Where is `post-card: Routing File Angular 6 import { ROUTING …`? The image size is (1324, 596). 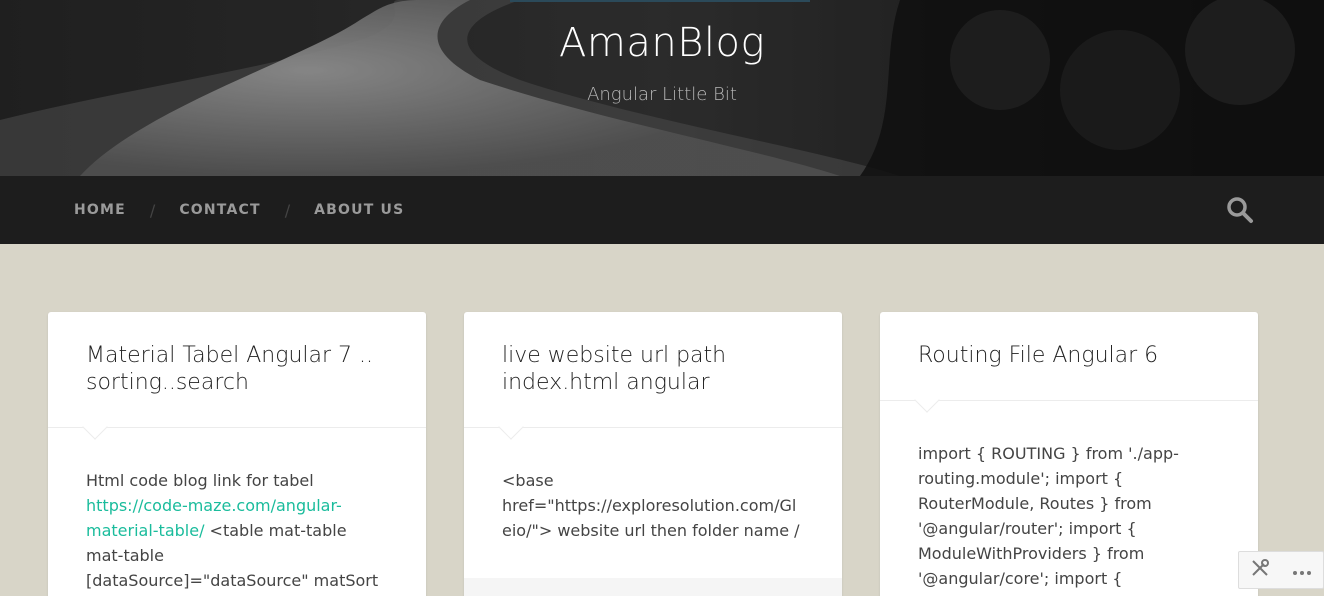
post-card: Routing File Angular 6 import { ROUTING … is located at coordinates (1069, 454).